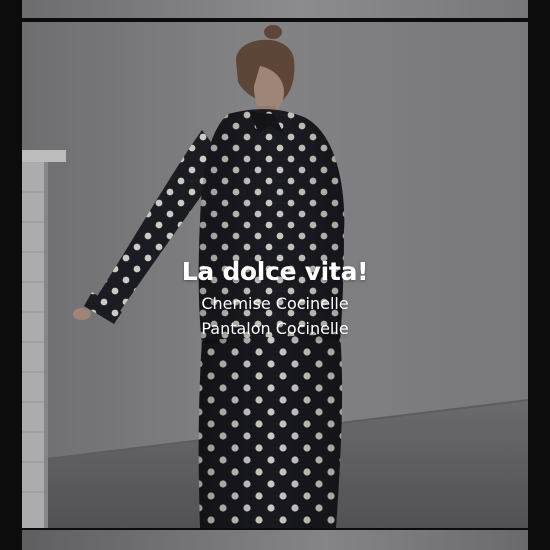 This screenshot has height=550, width=550. What do you see at coordinates (275, 303) in the screenshot?
I see `caption-product-shirt: Chemise Cocinelle` at bounding box center [275, 303].